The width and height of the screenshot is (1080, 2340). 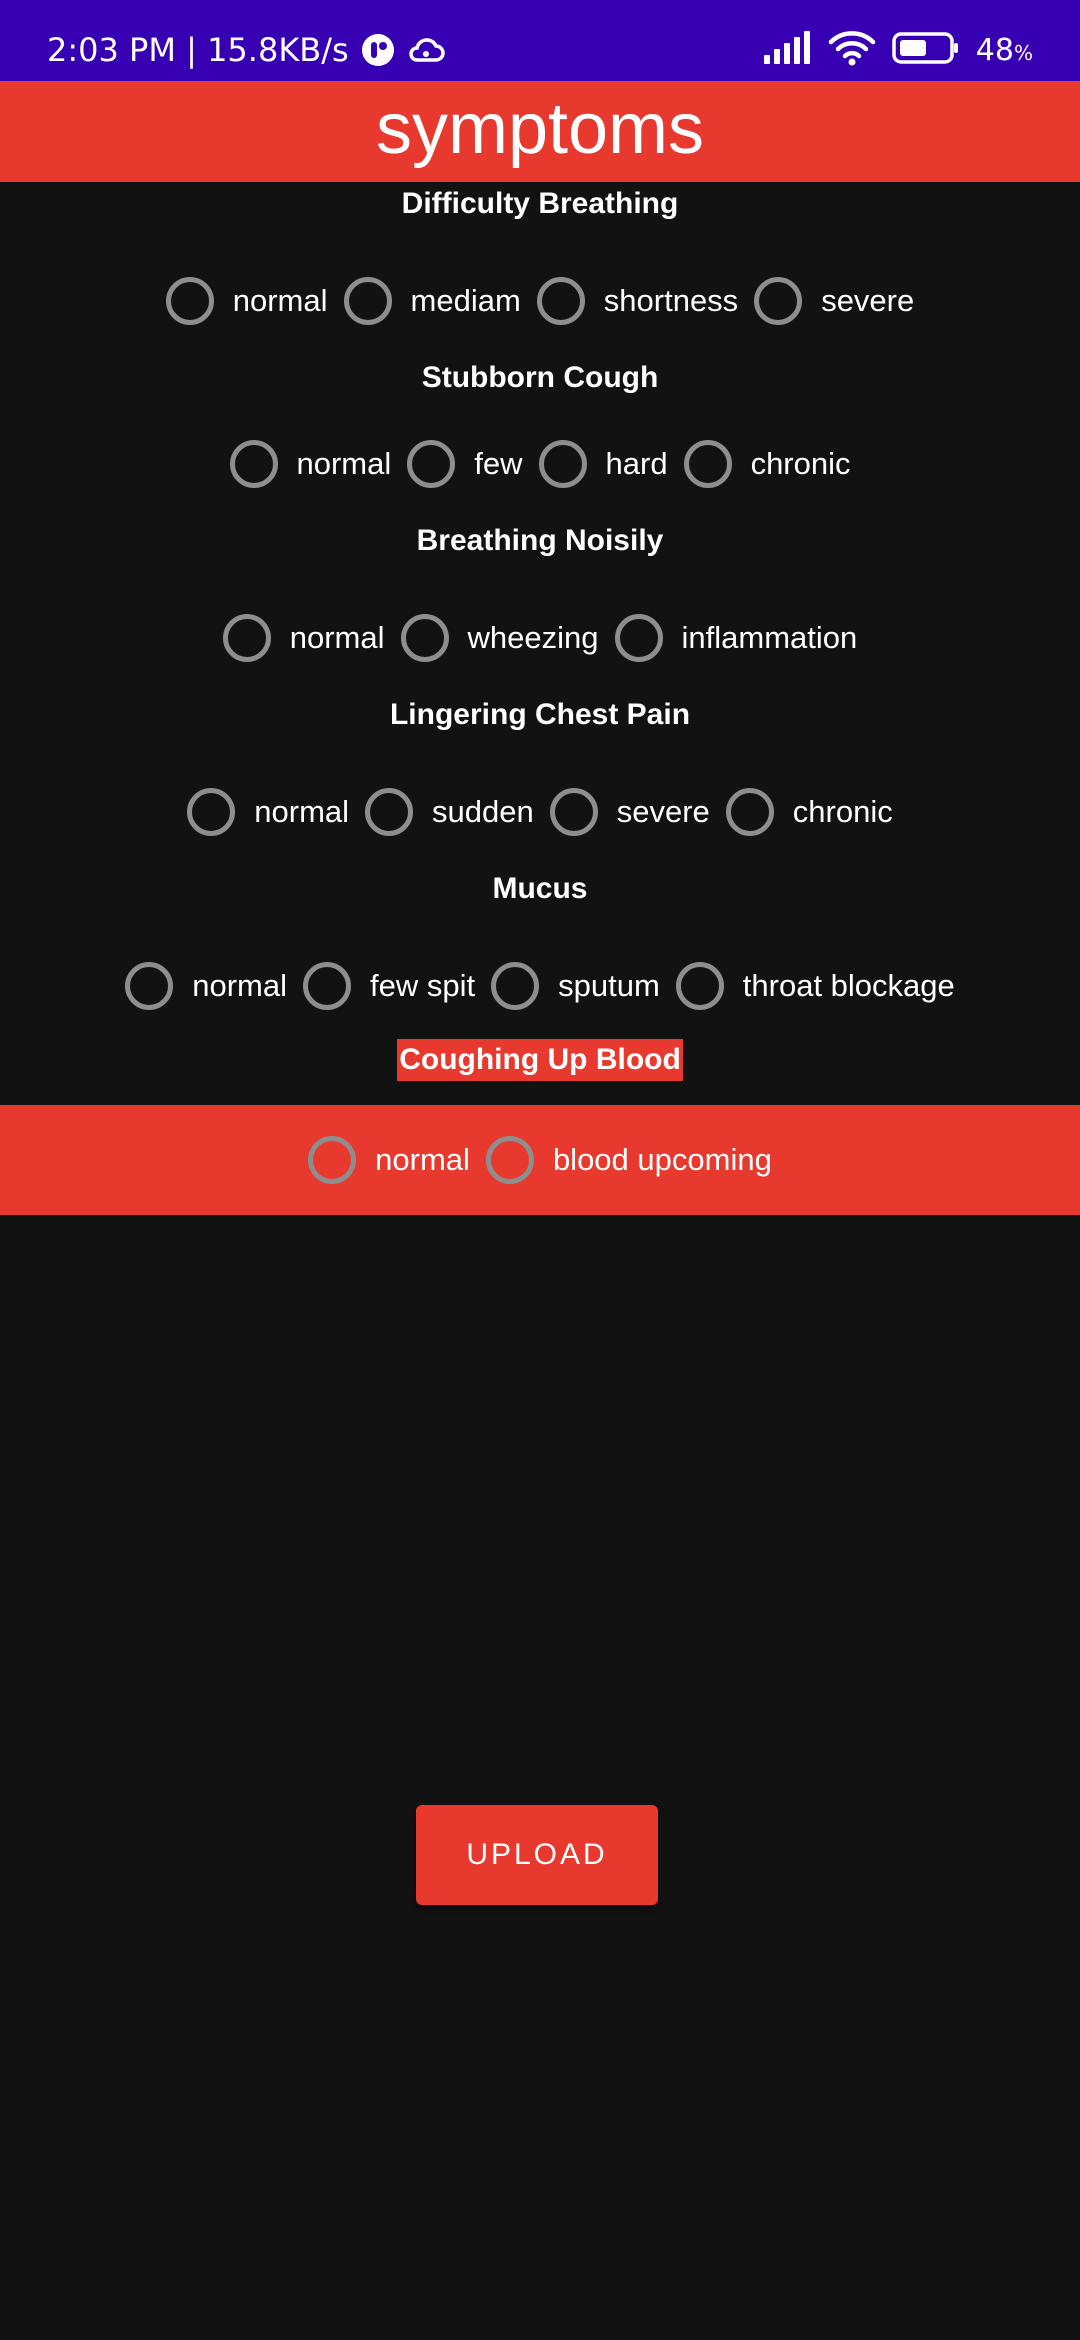 What do you see at coordinates (852, 50) in the screenshot?
I see `wifi-icon` at bounding box center [852, 50].